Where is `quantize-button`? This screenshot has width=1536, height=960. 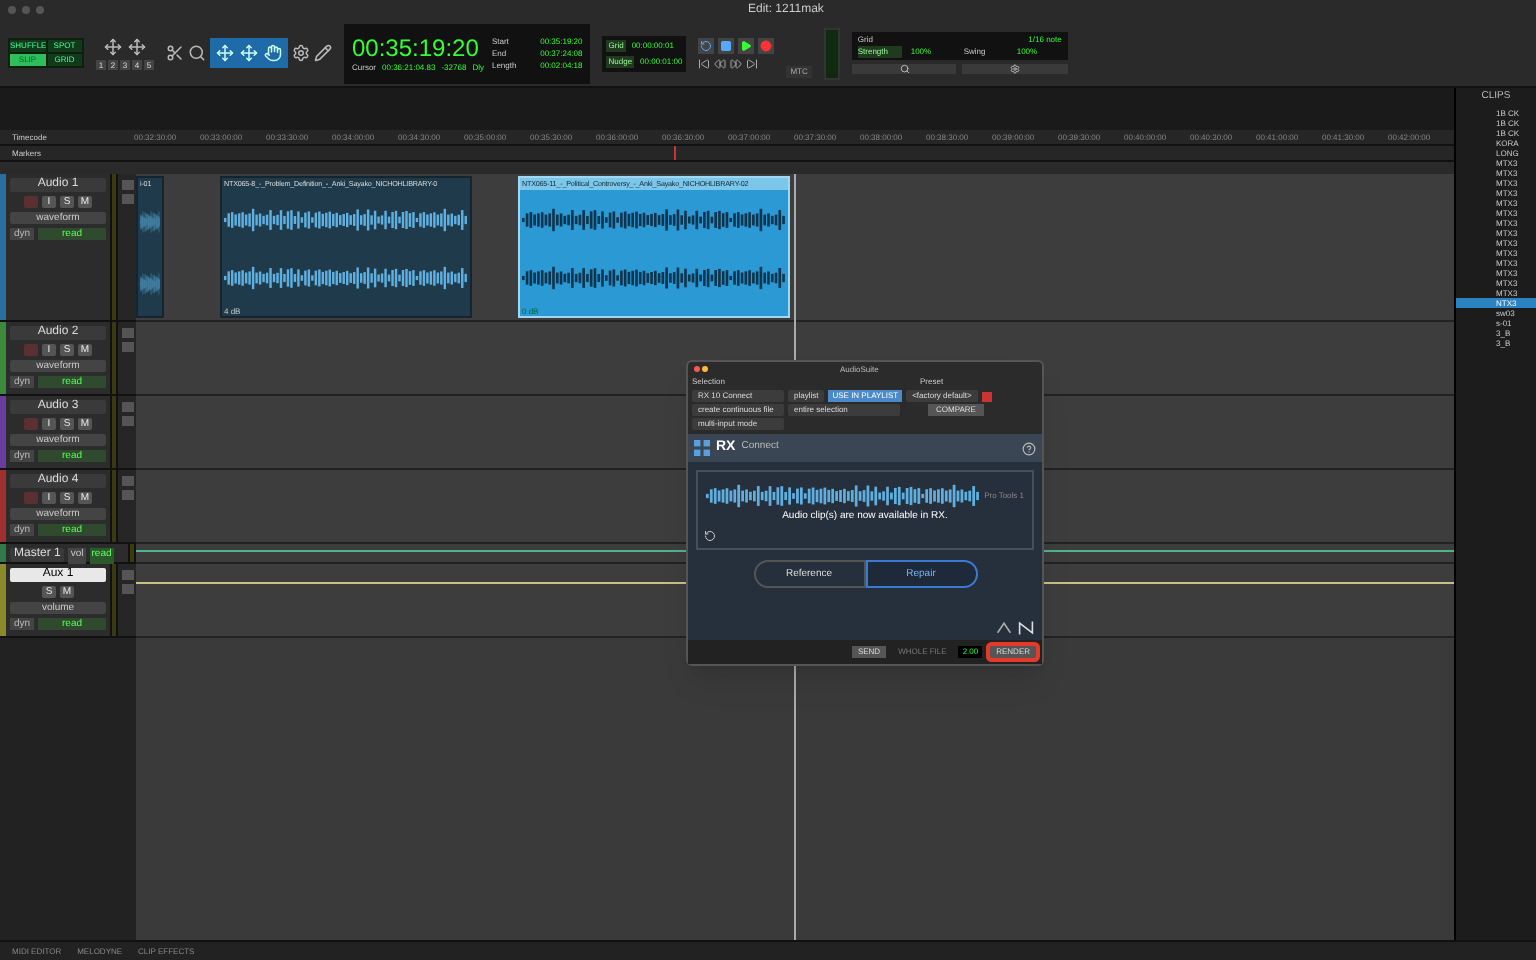 quantize-button is located at coordinates (904, 69).